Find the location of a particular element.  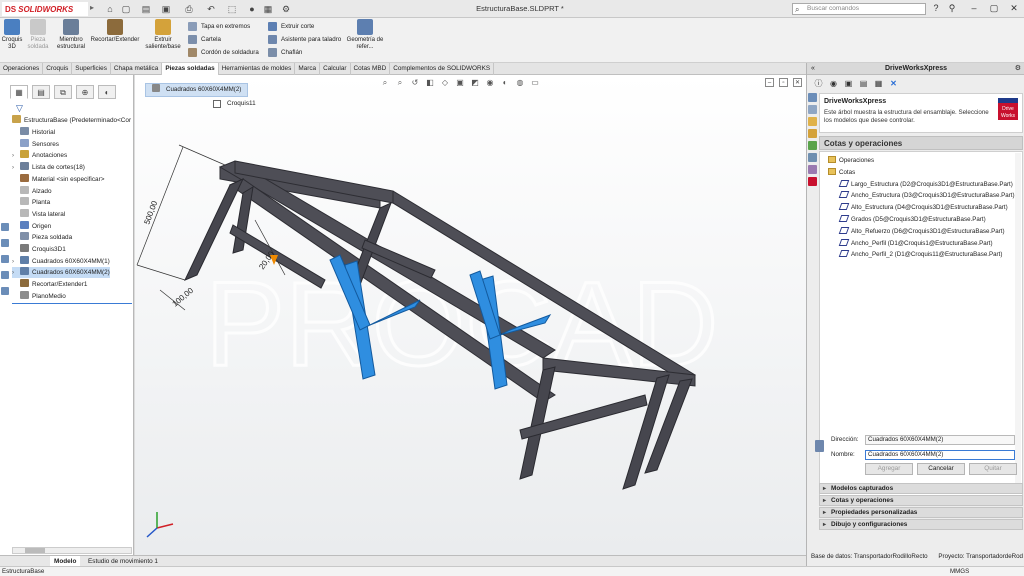

structural-member-button: Miembro estructural is located at coordinates (71, 35).